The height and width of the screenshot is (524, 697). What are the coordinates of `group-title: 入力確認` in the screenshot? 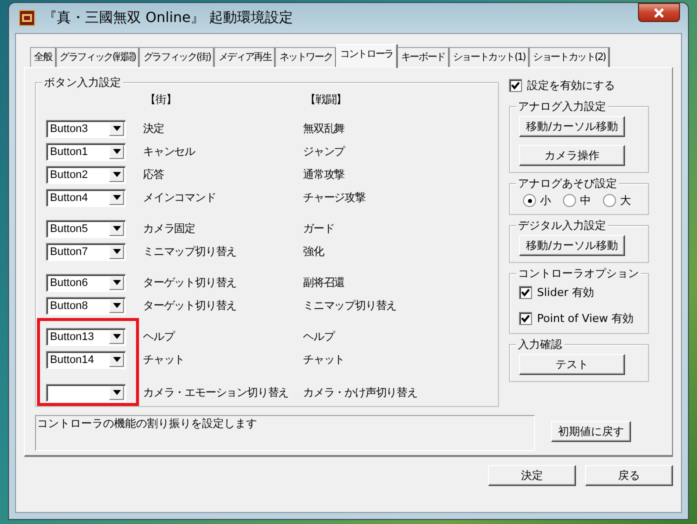 It's located at (540, 344).